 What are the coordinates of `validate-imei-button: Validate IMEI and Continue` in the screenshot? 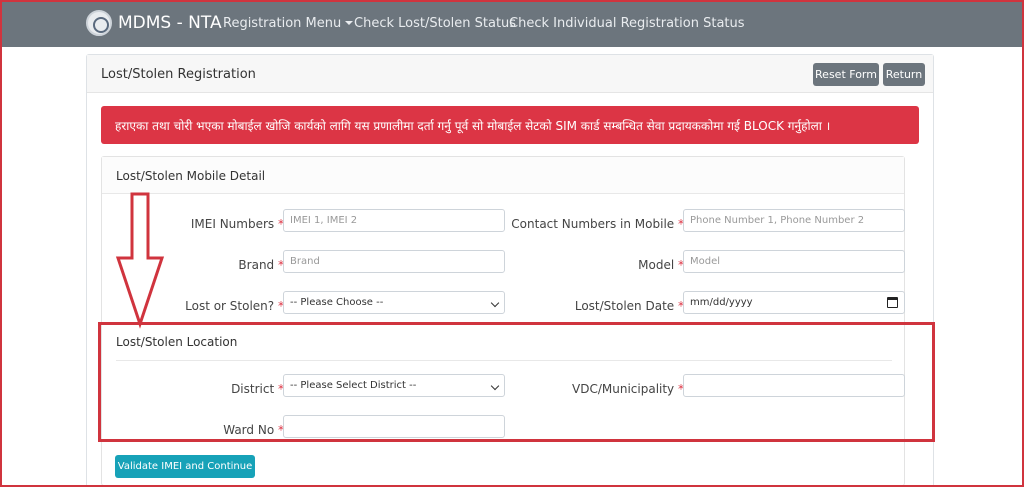 It's located at (185, 466).